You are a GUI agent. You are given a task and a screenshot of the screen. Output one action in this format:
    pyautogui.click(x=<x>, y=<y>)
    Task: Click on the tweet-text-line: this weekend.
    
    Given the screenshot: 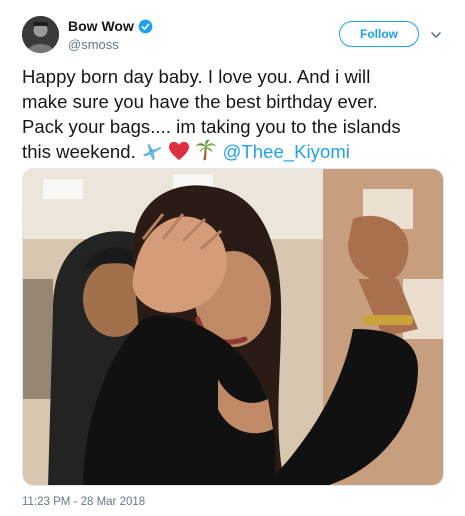 What is the action you would take?
    pyautogui.click(x=79, y=151)
    